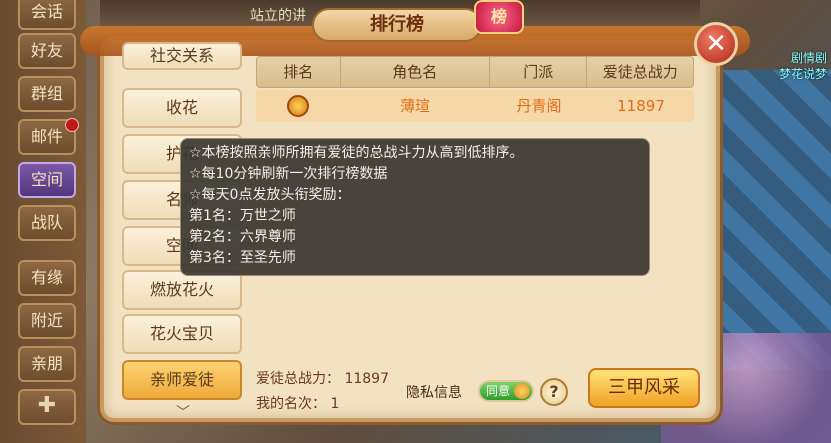 This screenshot has width=831, height=443. I want to click on power-cell: 11897, so click(641, 106).